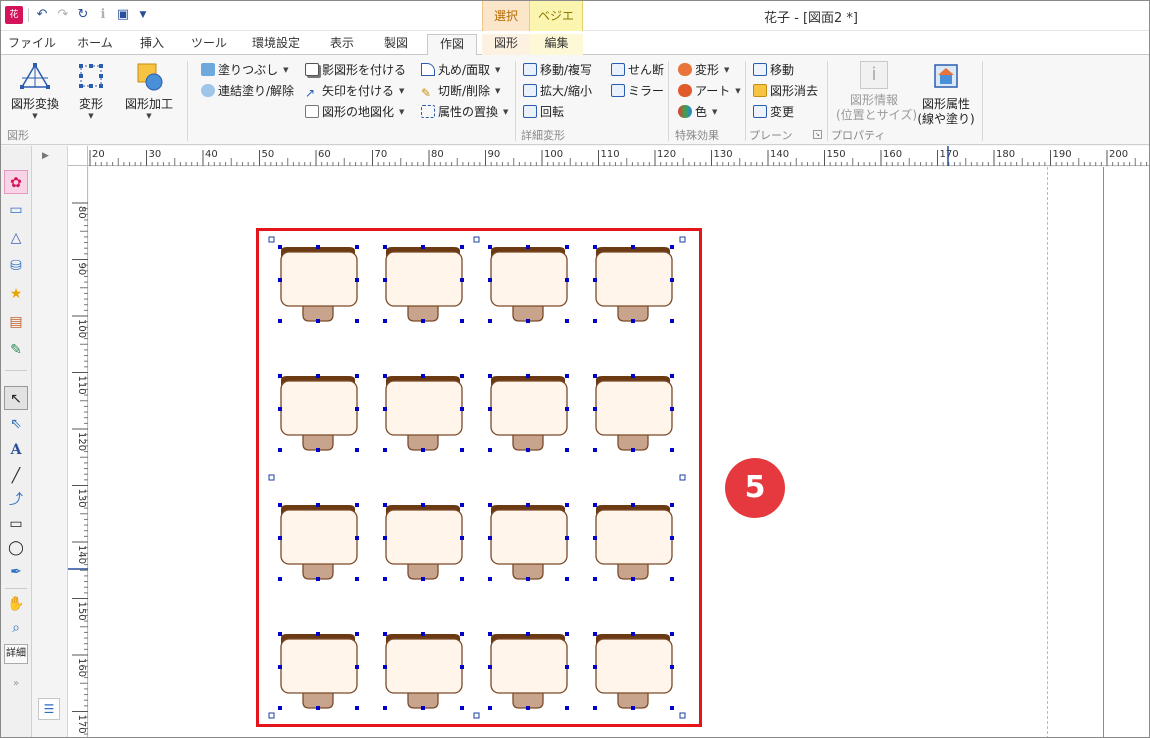  Describe the element at coordinates (760, 90) in the screenshot. I see `eraser-icon` at that location.